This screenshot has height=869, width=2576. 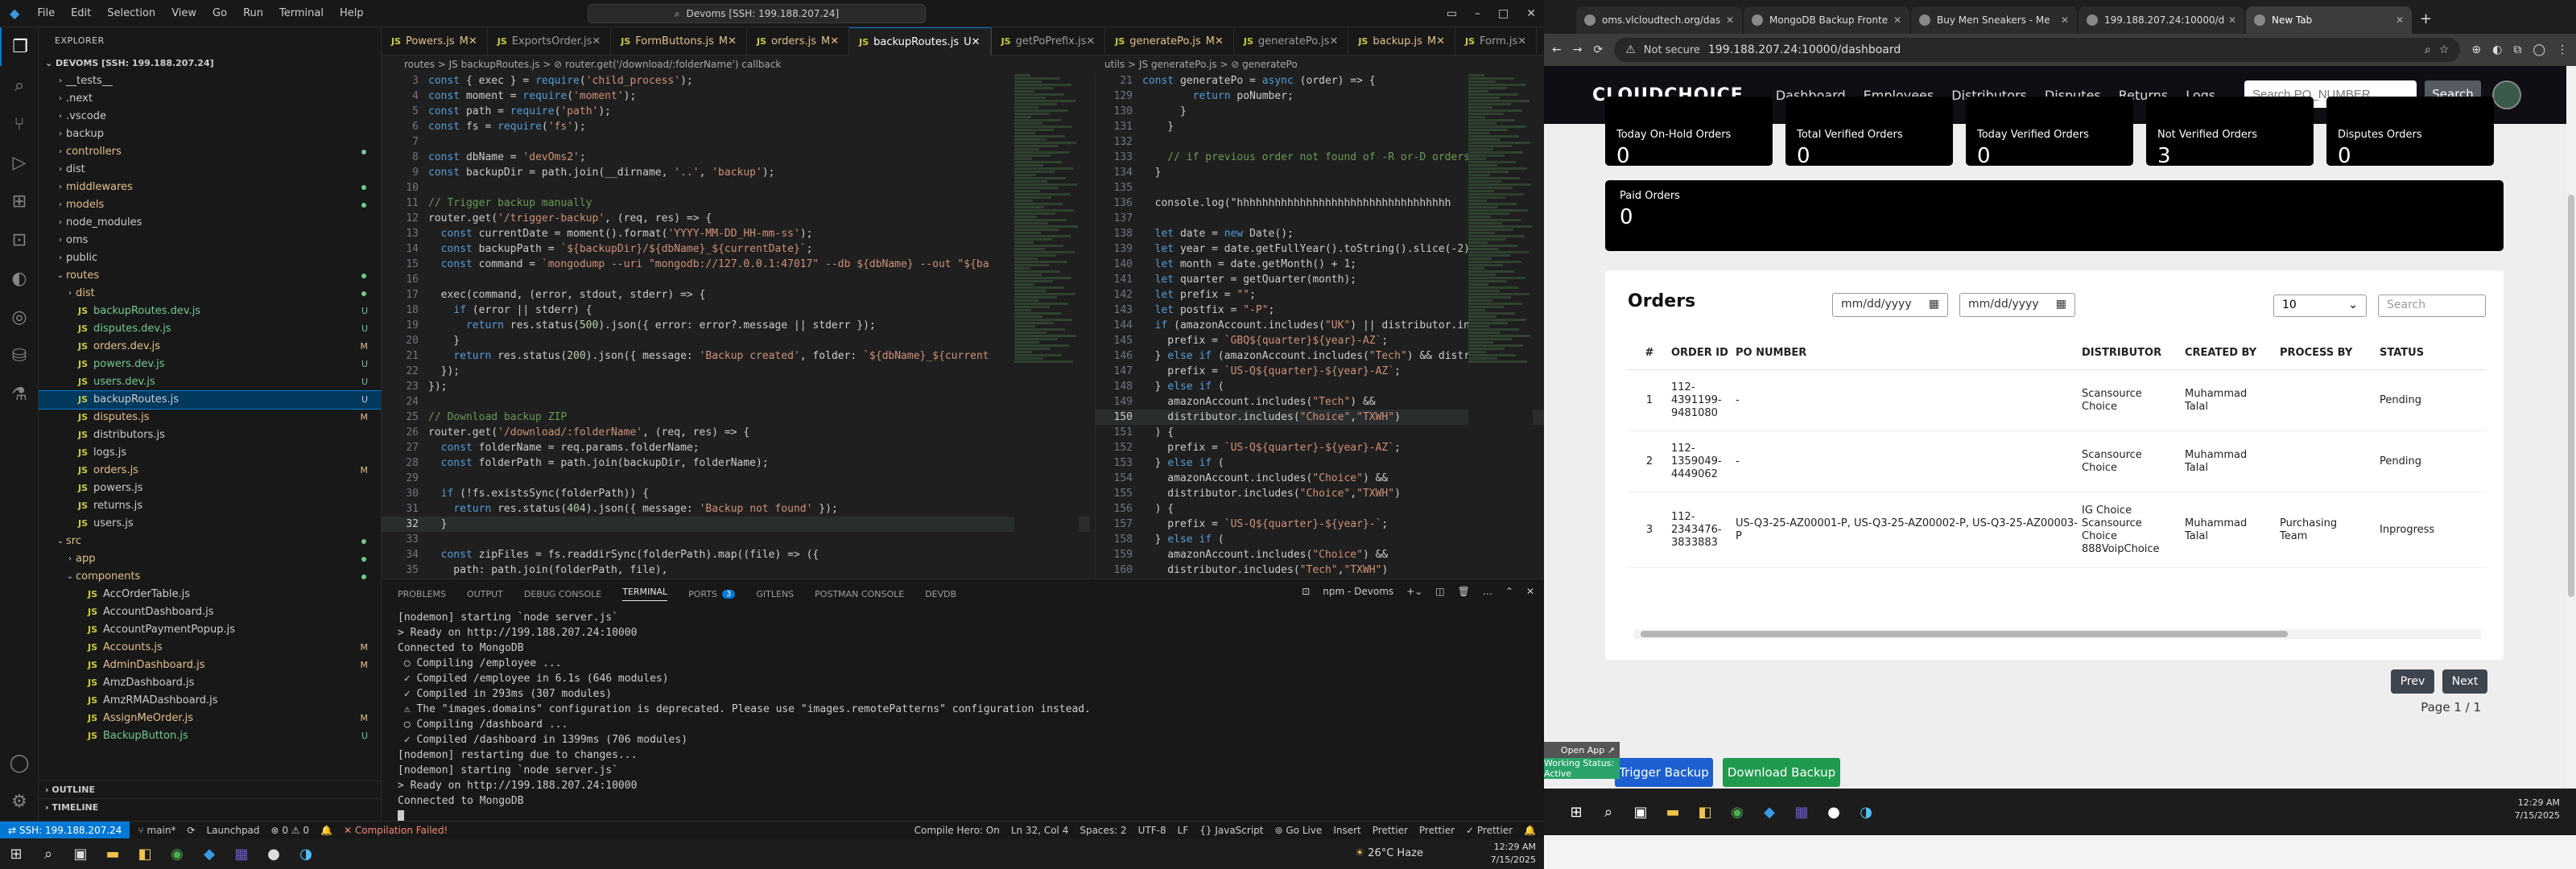 I want to click on extensions-puzzle-icon: ⧉, so click(x=2517, y=49).